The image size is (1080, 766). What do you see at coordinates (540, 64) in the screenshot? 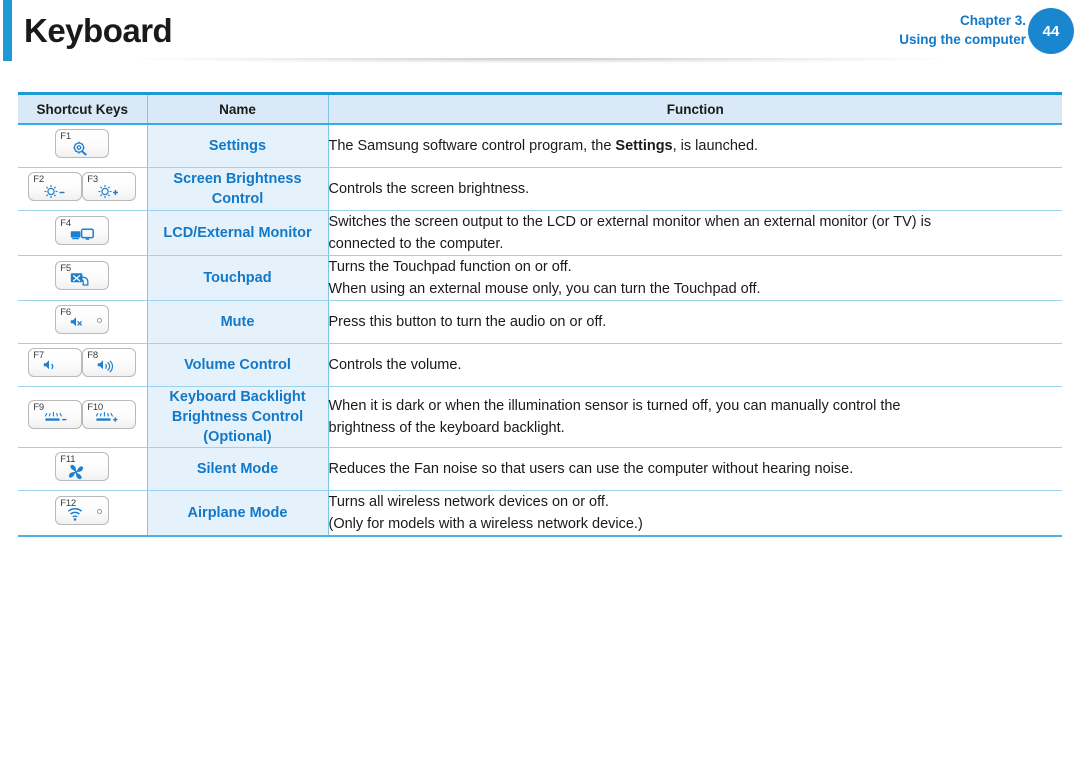
I see `header-divider-shadow` at bounding box center [540, 64].